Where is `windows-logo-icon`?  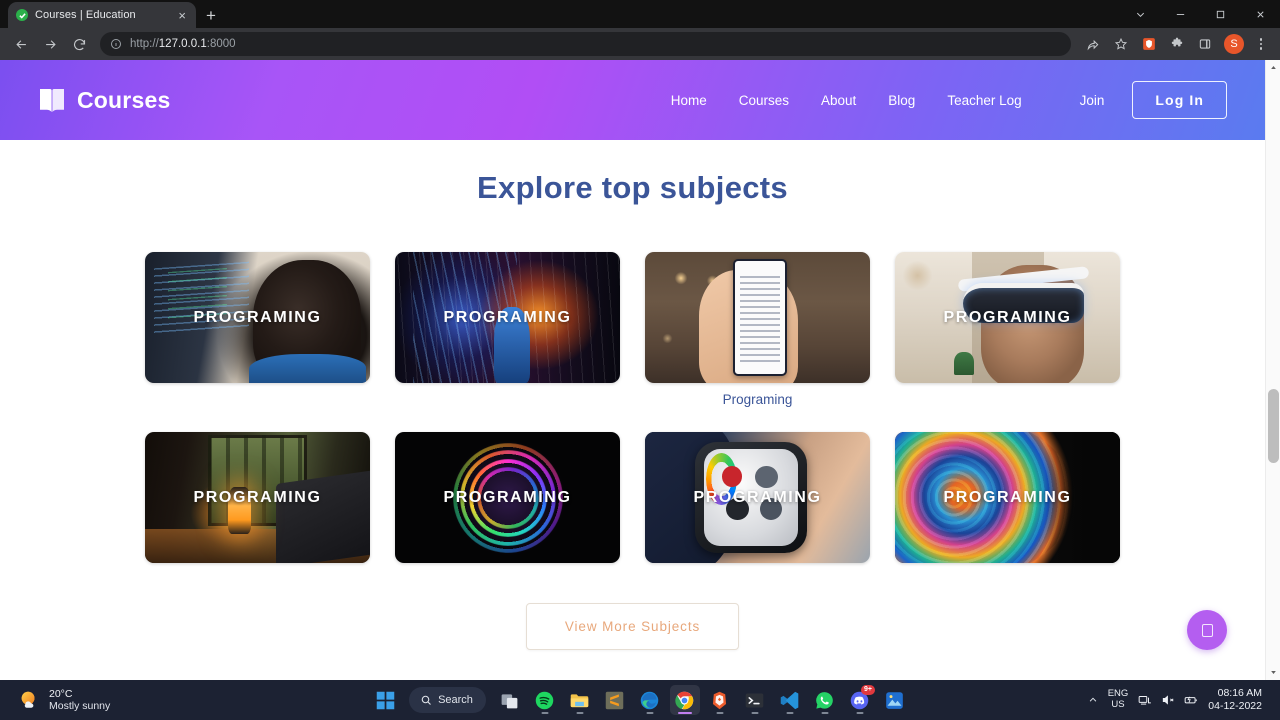
windows-logo-icon is located at coordinates (385, 700).